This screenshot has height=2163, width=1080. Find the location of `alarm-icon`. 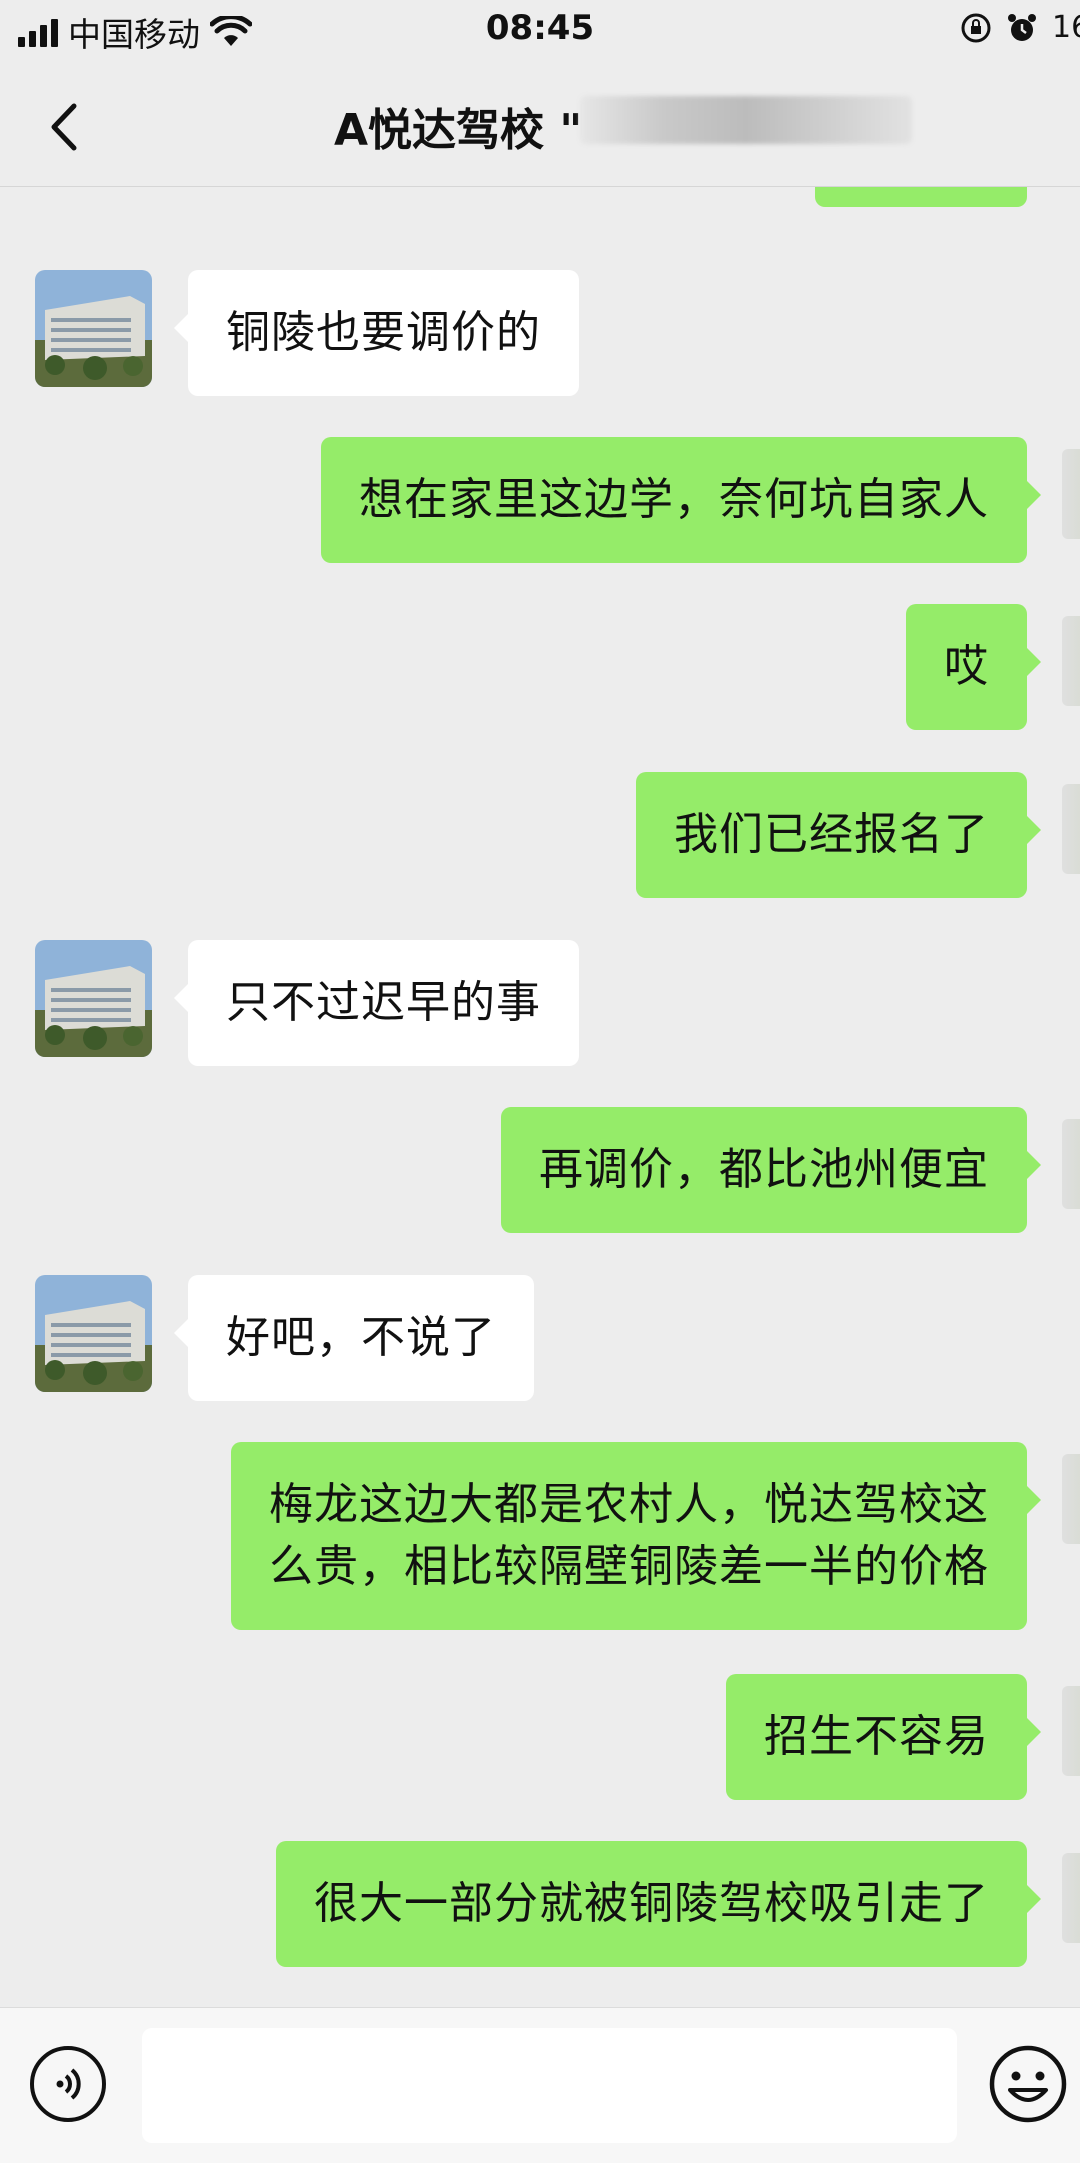

alarm-icon is located at coordinates (1022, 27).